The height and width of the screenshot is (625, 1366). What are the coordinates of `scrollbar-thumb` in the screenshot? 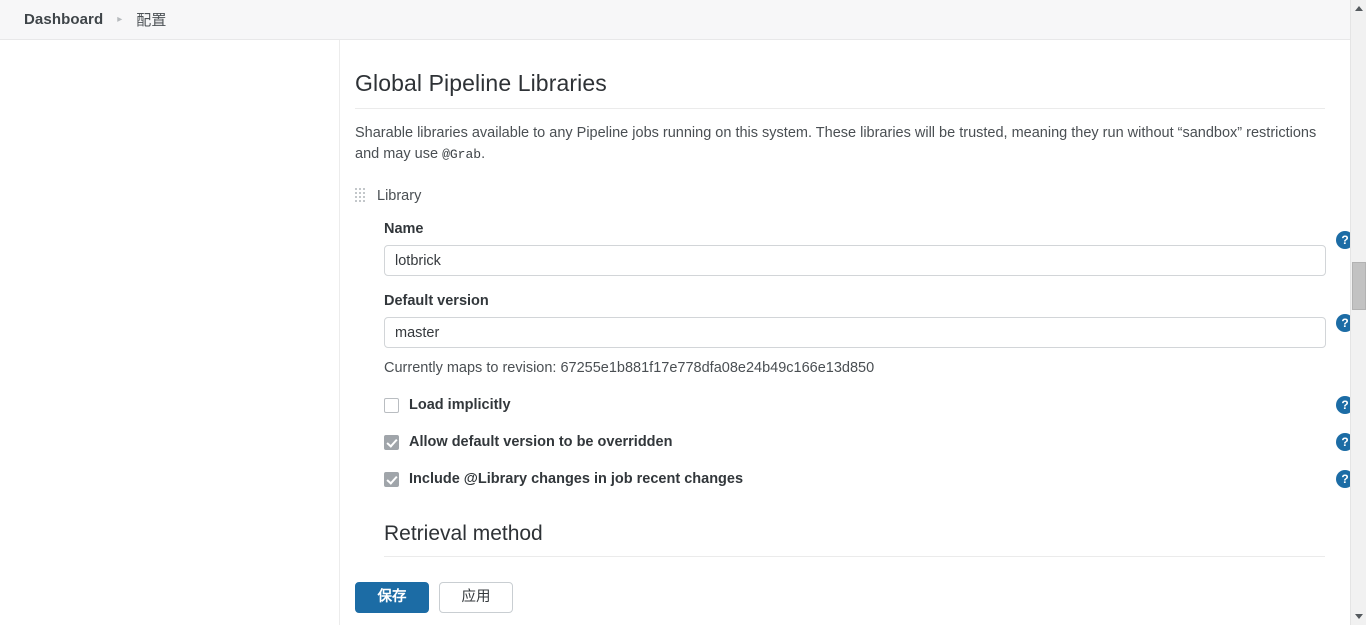 It's located at (1359, 286).